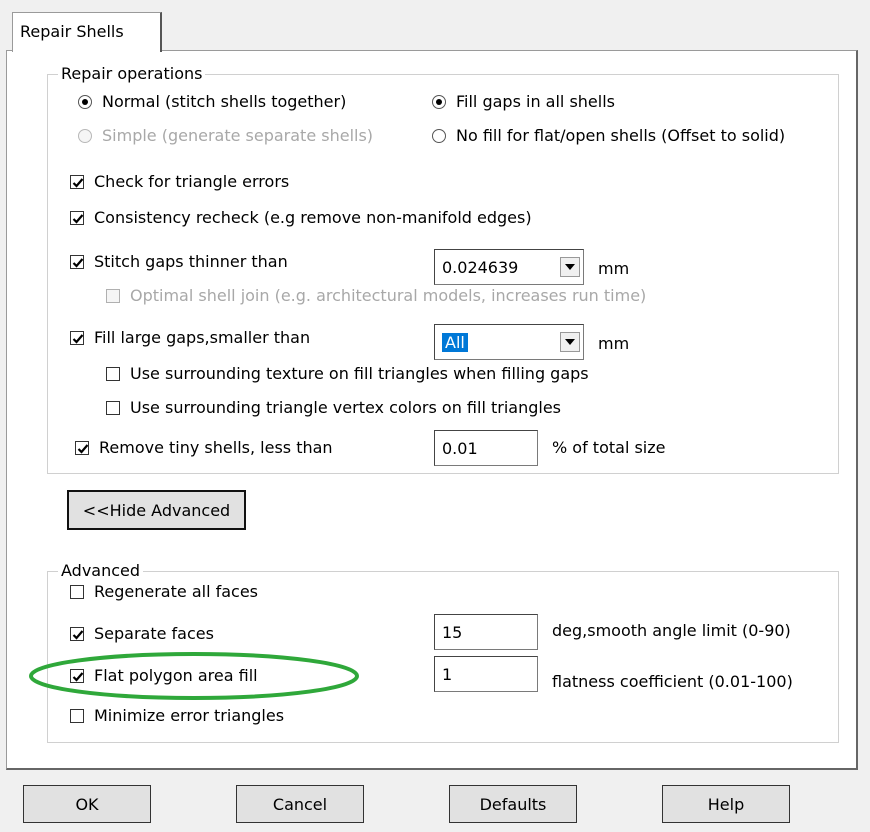 Image resolution: width=870 pixels, height=832 pixels. I want to click on check-consistency-box, so click(77, 218).